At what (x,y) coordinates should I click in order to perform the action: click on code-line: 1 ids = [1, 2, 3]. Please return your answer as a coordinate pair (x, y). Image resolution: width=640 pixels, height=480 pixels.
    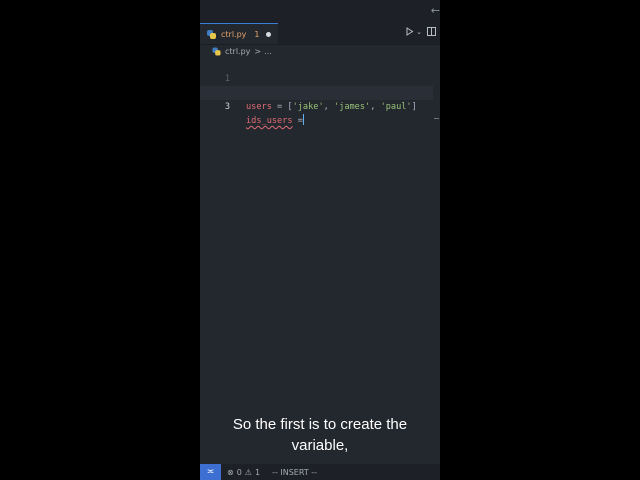
    Looking at the image, I should click on (316, 78).